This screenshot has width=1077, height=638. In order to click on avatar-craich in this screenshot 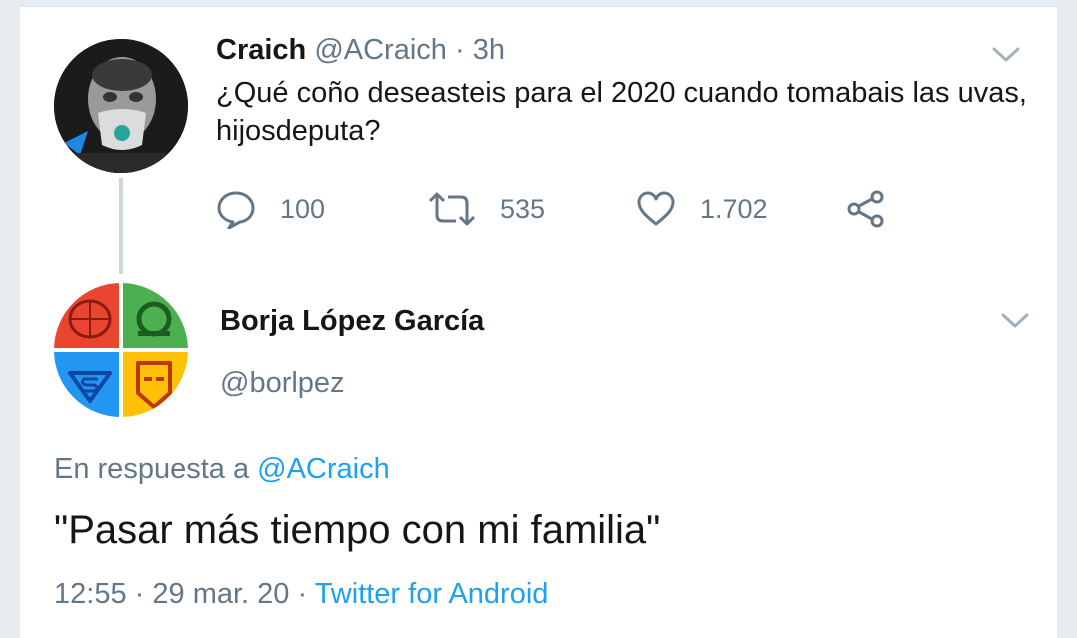, I will do `click(121, 106)`.